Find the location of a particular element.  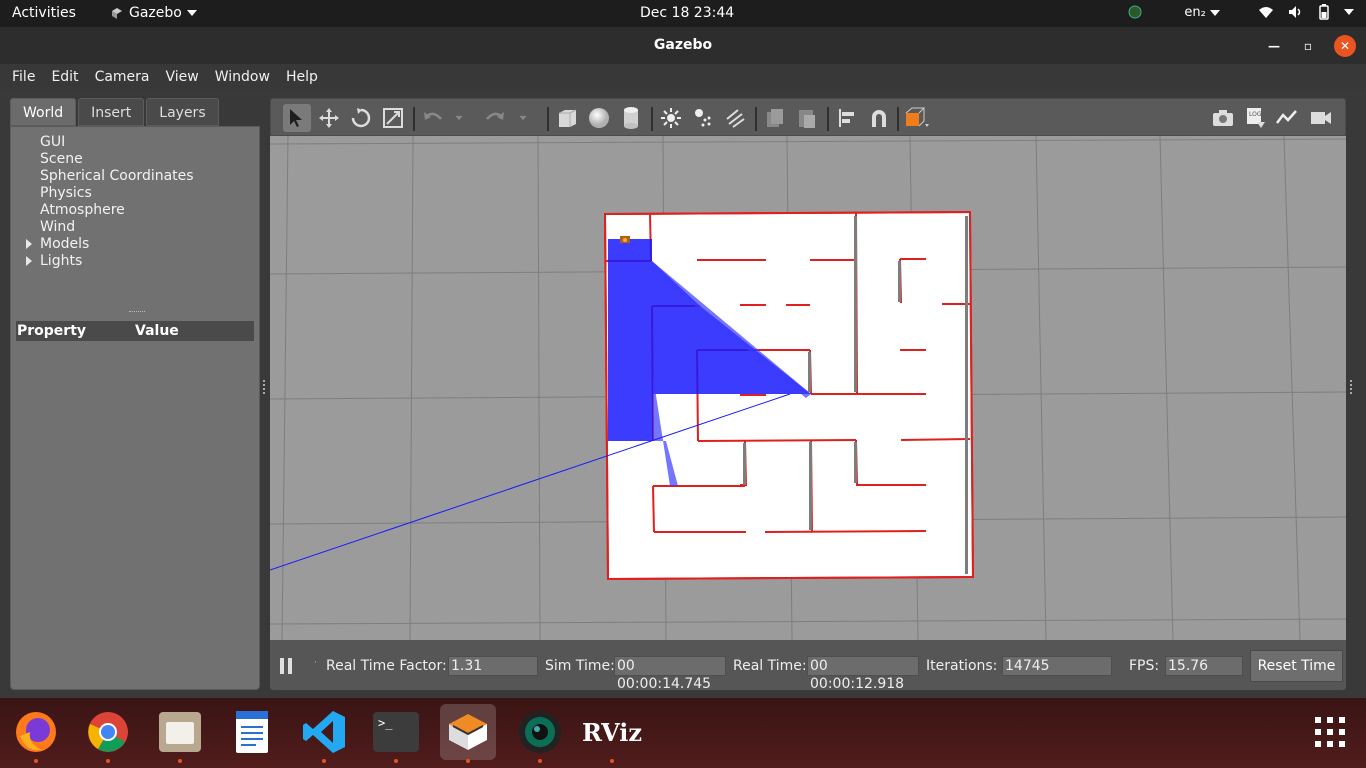

robot-model is located at coordinates (625, 239).